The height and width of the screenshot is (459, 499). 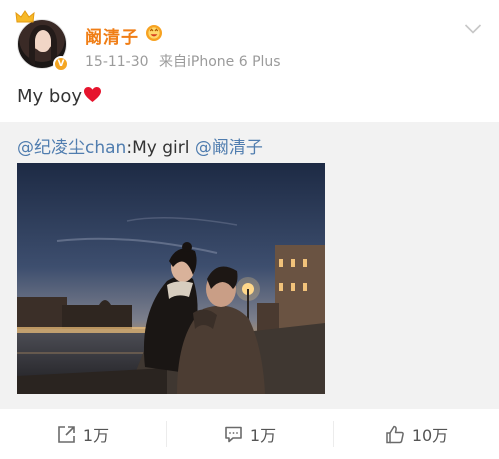 What do you see at coordinates (233, 434) in the screenshot?
I see `comment-icon` at bounding box center [233, 434].